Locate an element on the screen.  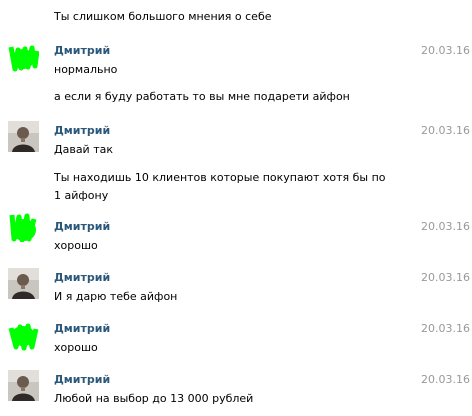
message-text: И я дарю тебе айфон is located at coordinates (116, 296).